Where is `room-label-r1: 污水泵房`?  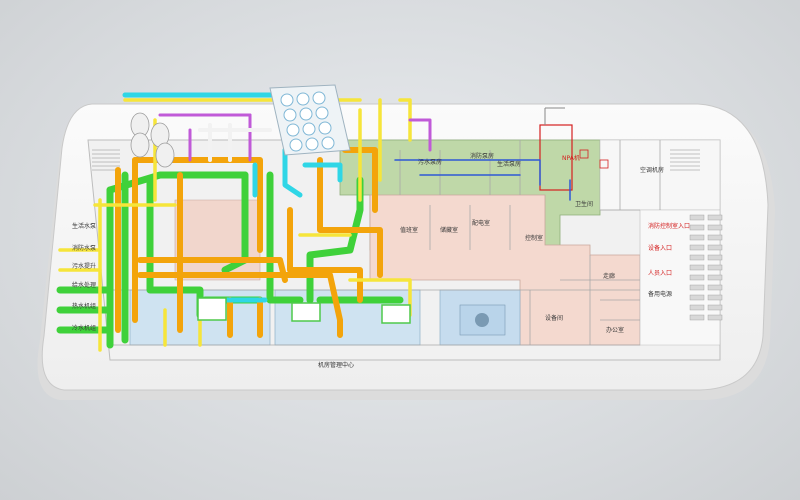
room-label-r1: 污水泵房 is located at coordinates (430, 162).